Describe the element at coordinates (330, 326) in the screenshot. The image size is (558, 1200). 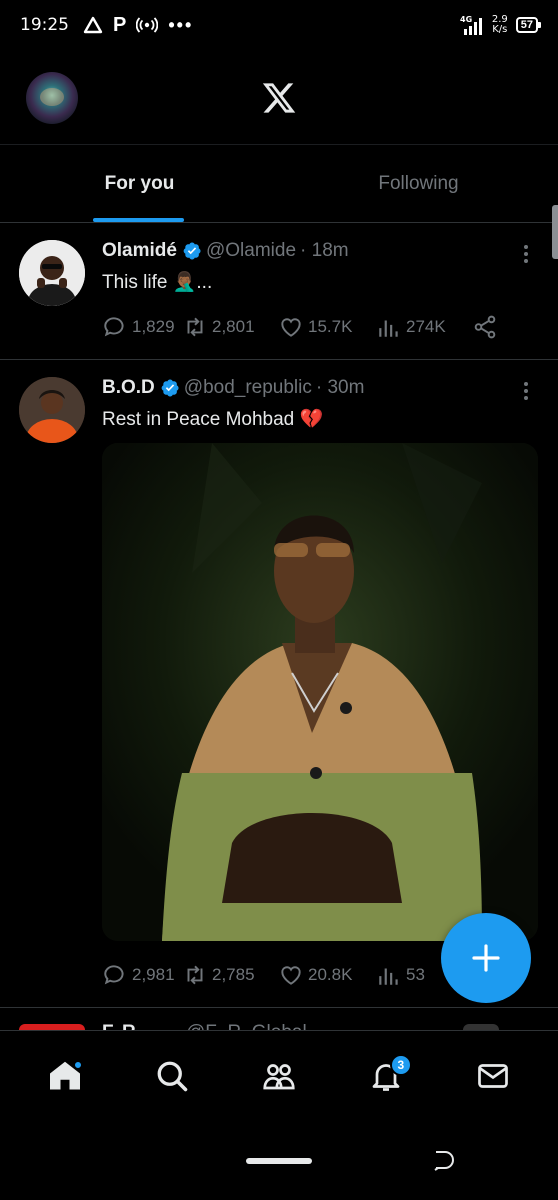
I see `like-count: 15.7K` at that location.